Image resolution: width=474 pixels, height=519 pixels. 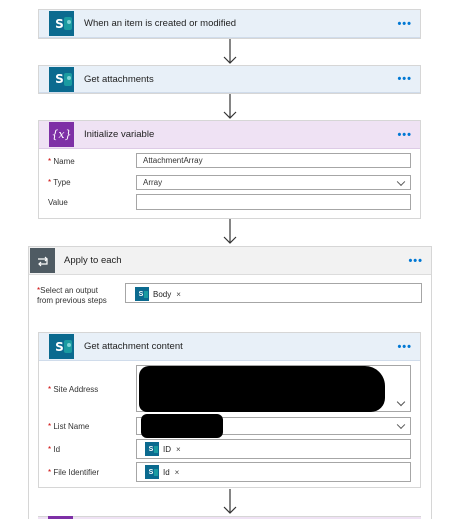 What do you see at coordinates (166, 472) in the screenshot?
I see `file-identifier-token-label: Id` at bounding box center [166, 472].